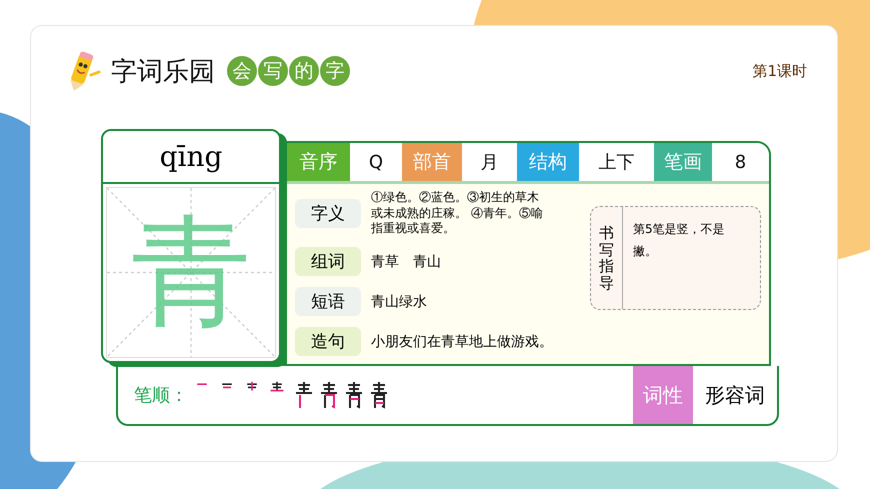 The height and width of the screenshot is (489, 870). What do you see at coordinates (161, 395) in the screenshot?
I see `stroke-order-label: 笔顺：` at bounding box center [161, 395].